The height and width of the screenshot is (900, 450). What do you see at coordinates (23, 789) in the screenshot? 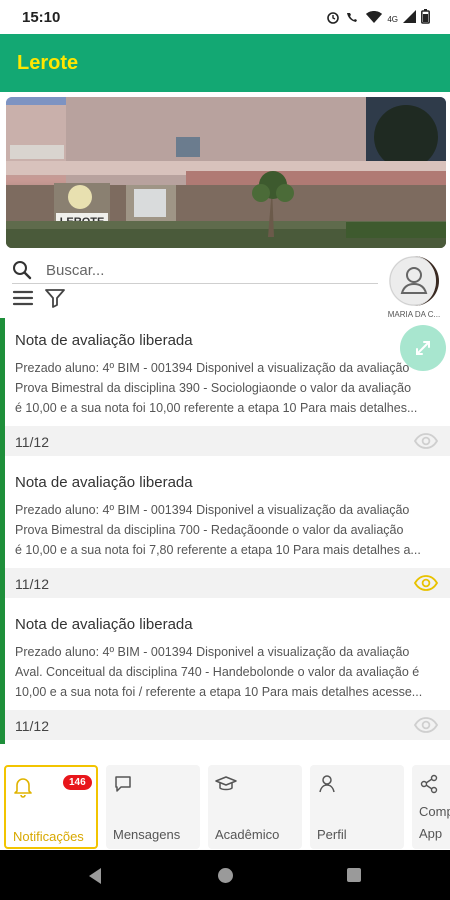
I see `bell-icon` at bounding box center [23, 789].